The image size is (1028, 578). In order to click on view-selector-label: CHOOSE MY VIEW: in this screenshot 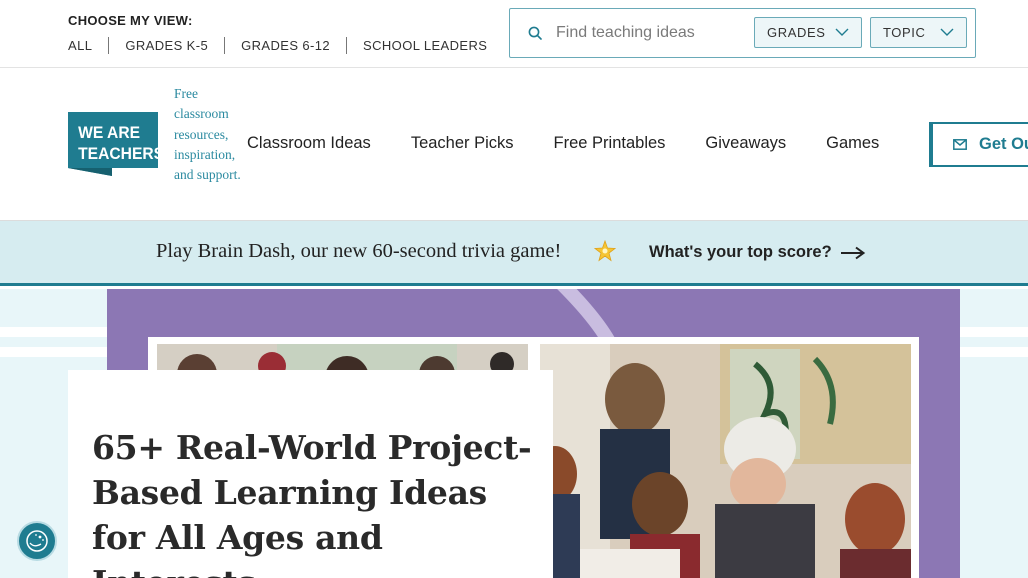, I will do `click(130, 20)`.